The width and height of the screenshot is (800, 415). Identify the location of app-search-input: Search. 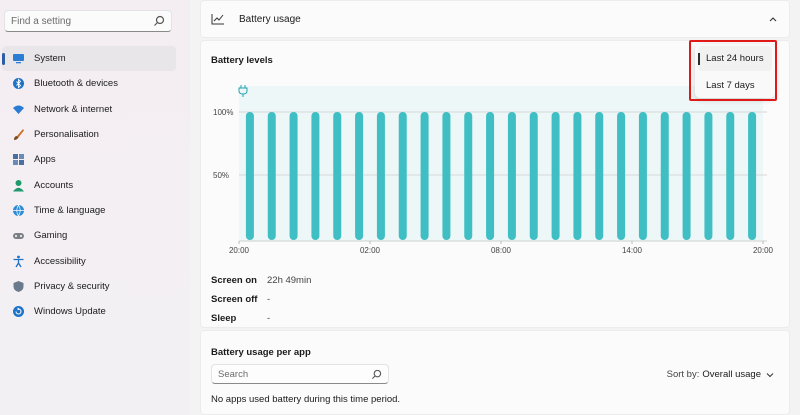
(300, 374).